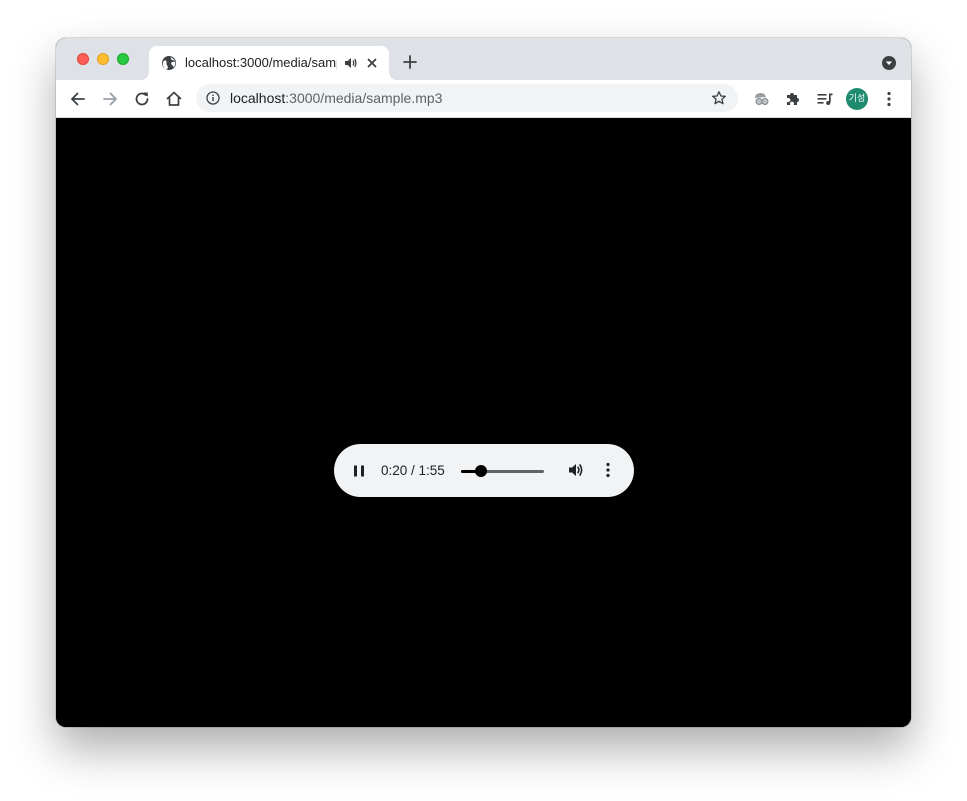 The image size is (967, 801). I want to click on window-minimize-button, so click(103, 59).